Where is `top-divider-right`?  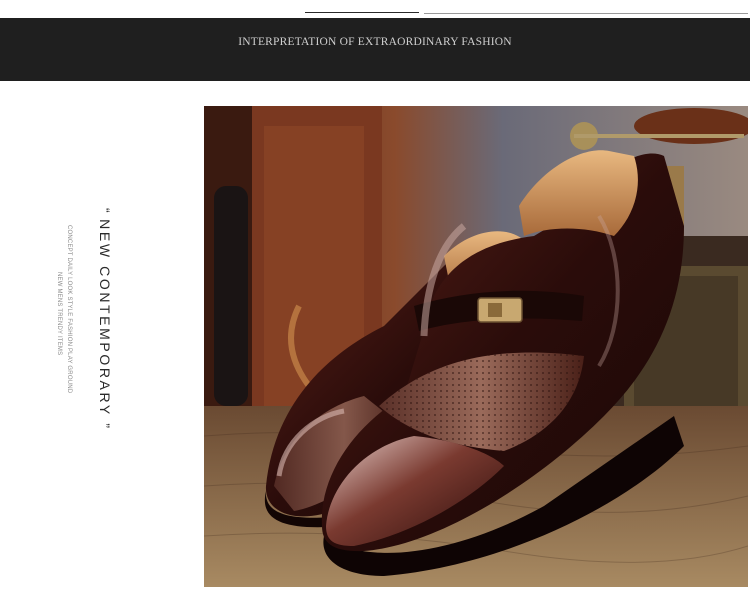 top-divider-right is located at coordinates (586, 13).